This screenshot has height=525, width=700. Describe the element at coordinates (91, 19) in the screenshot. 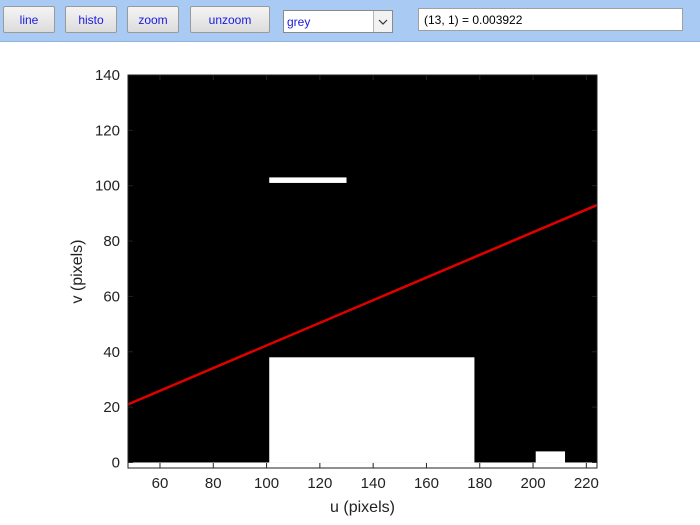

I see `histo-button: histo` at that location.